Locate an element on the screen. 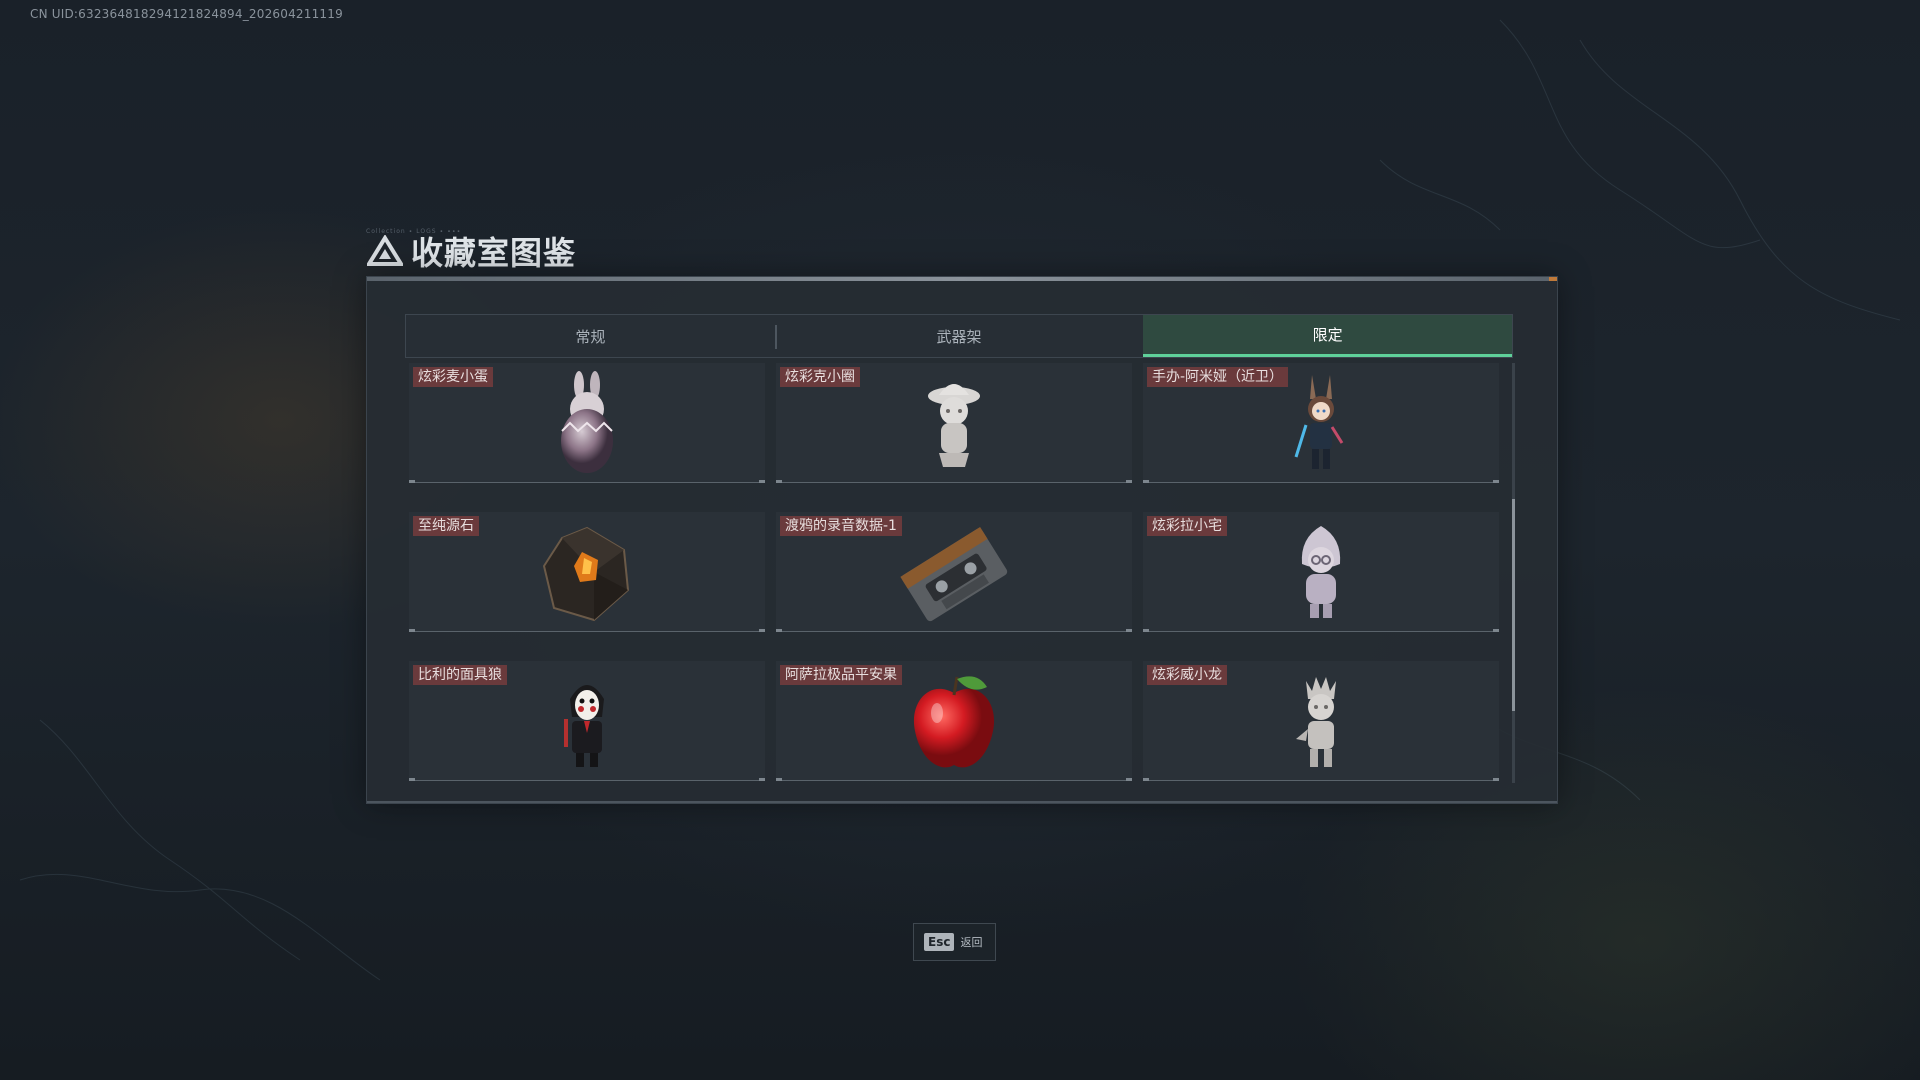 This screenshot has width=1920, height=1080. collection-item-card: 炫彩威小龙 is located at coordinates (1321, 721).